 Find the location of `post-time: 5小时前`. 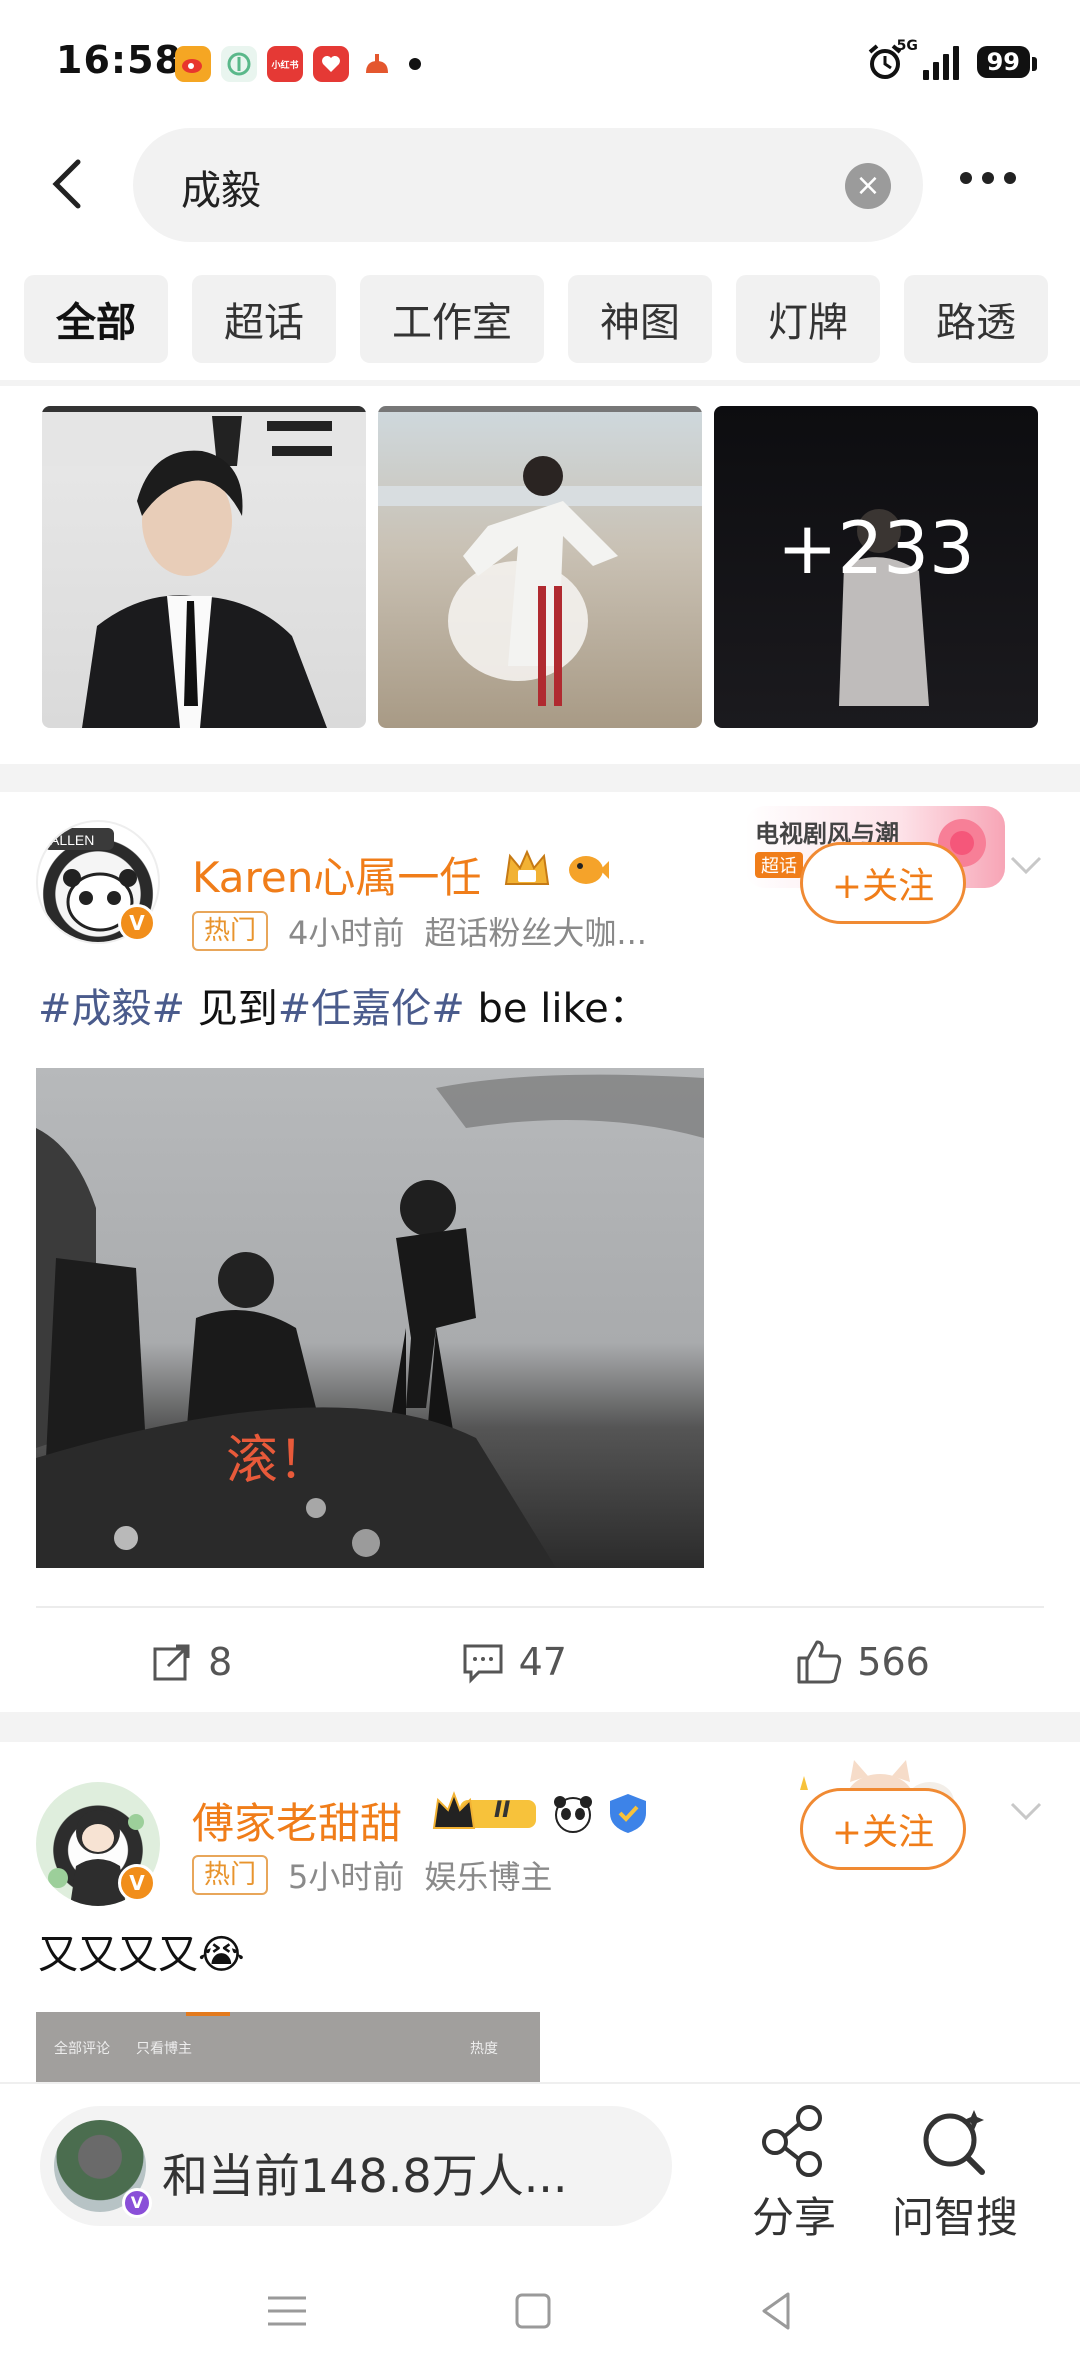

post-time: 5小时前 is located at coordinates (346, 1877).